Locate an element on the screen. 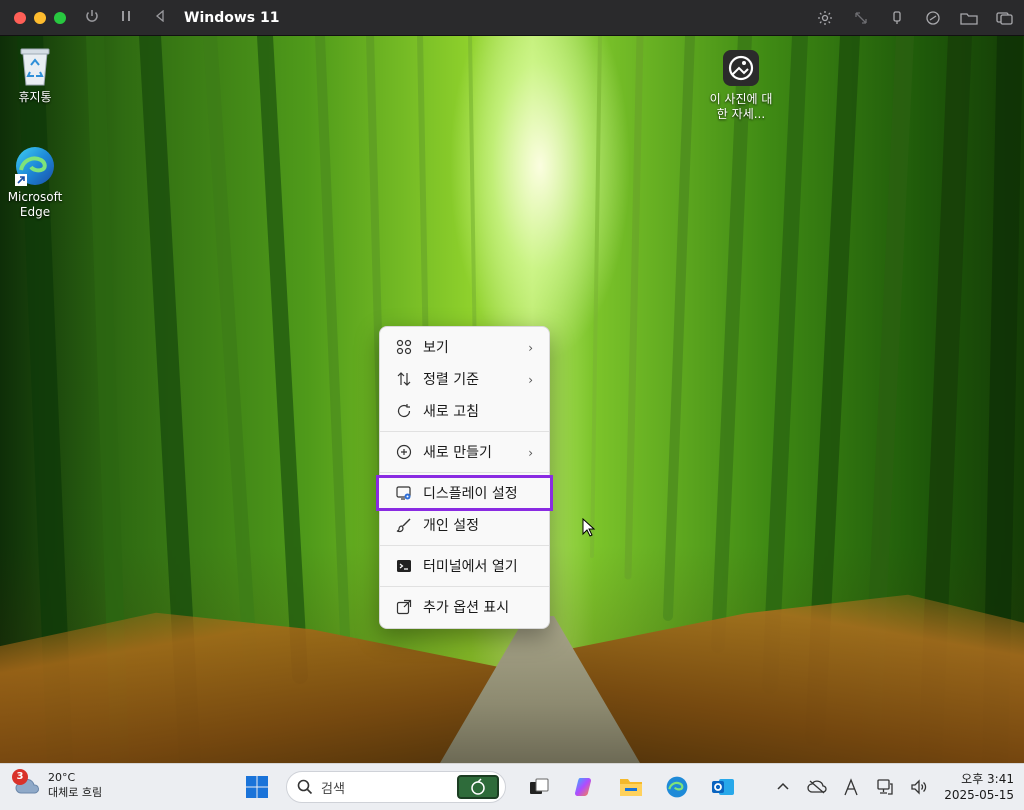  desktop-icon-edge: Microsoft Edge is located at coordinates (35, 182).